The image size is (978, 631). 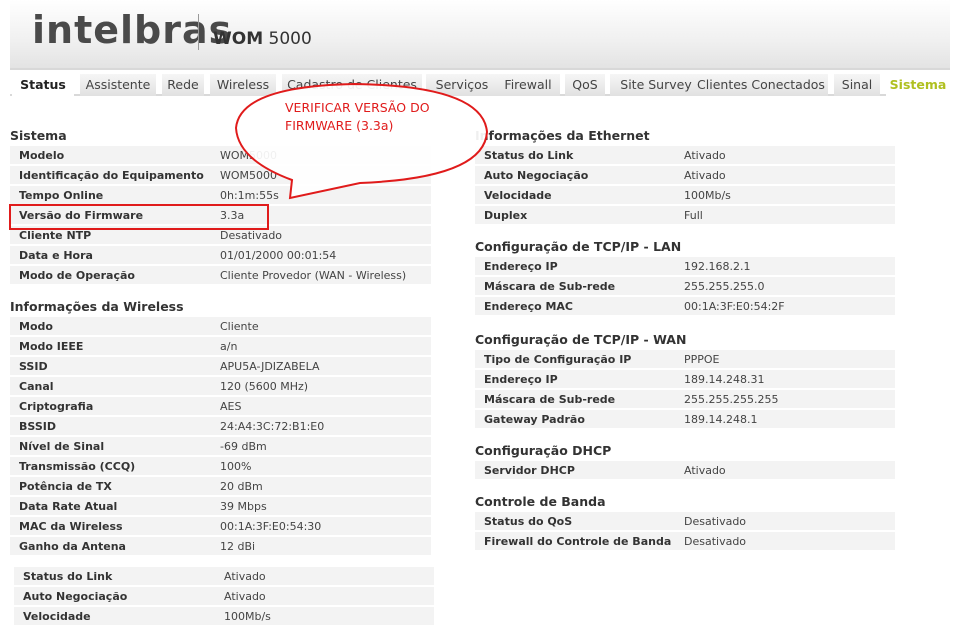 I want to click on row-label: Tipo de Configuração IP, so click(x=558, y=359).